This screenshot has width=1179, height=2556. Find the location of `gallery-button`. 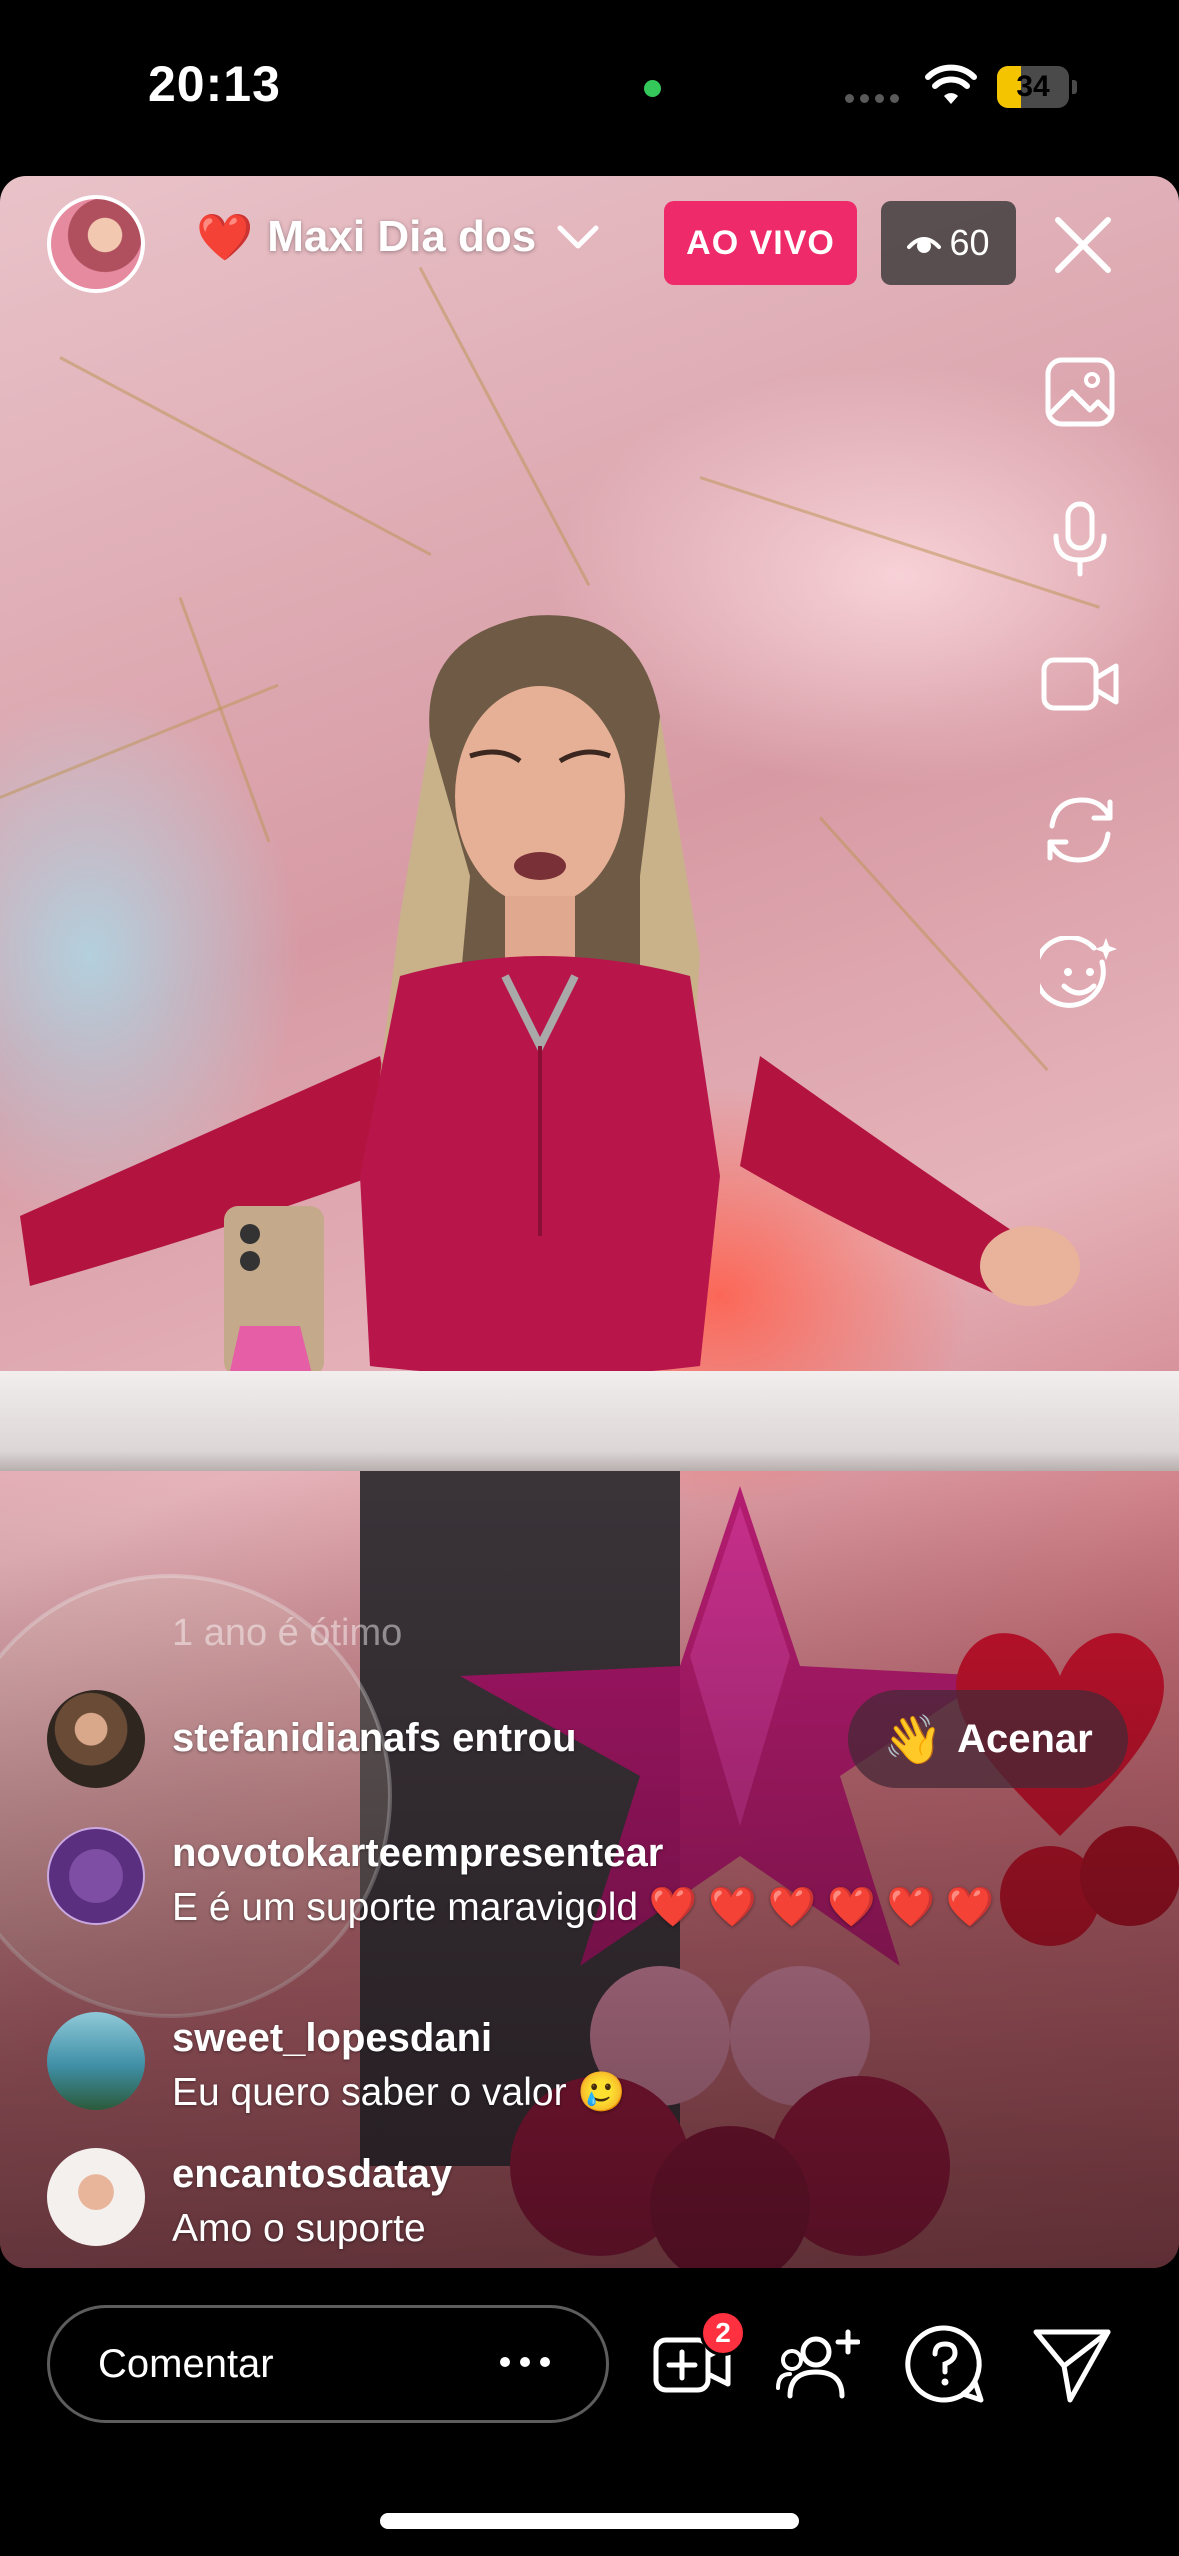

gallery-button is located at coordinates (1080, 392).